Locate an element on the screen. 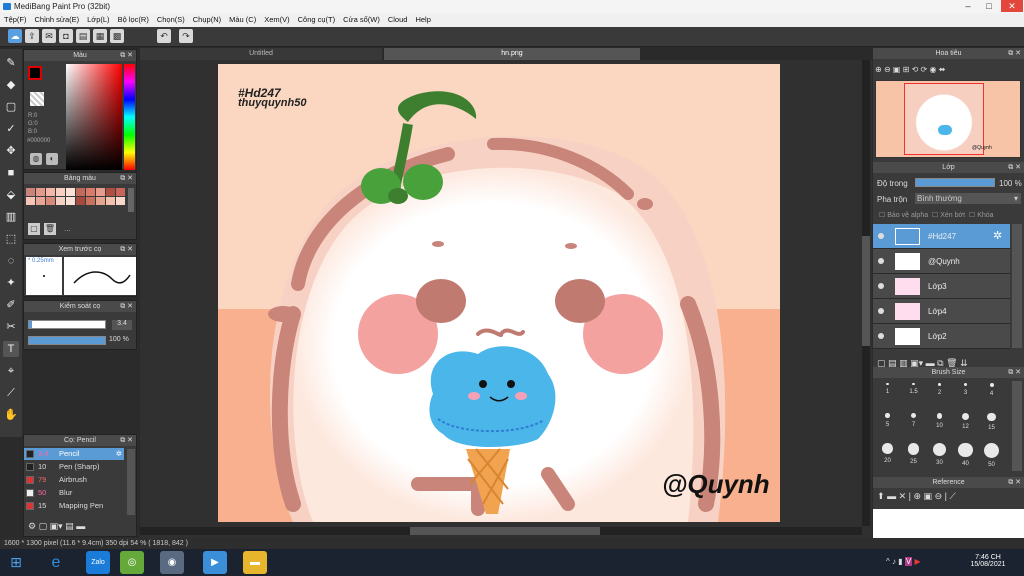  canvas-hscroll is located at coordinates (501, 531).